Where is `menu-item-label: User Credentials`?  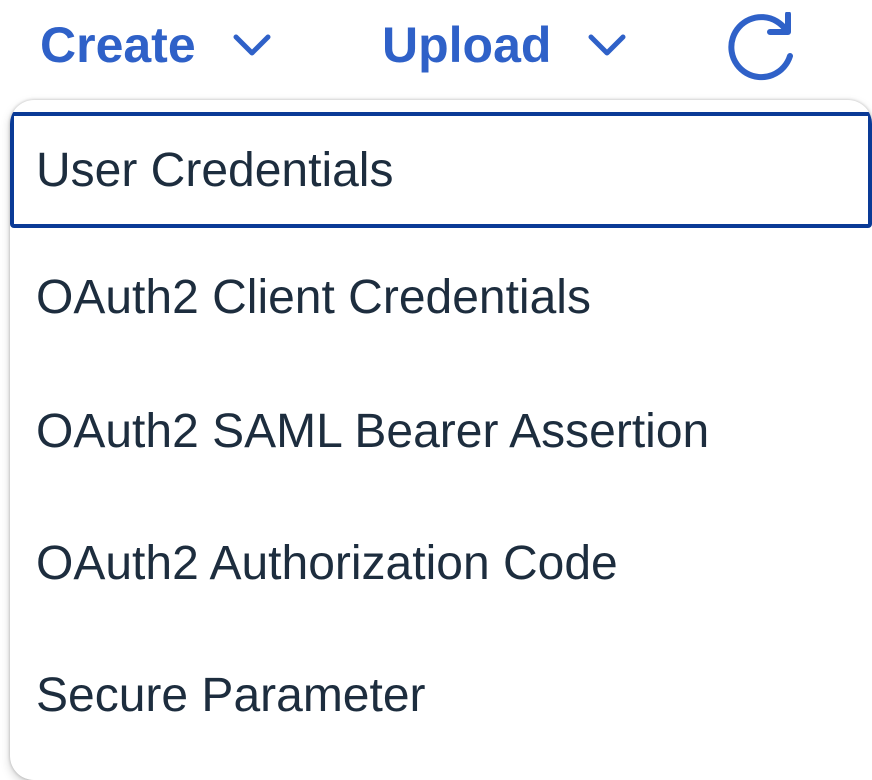
menu-item-label: User Credentials is located at coordinates (215, 170).